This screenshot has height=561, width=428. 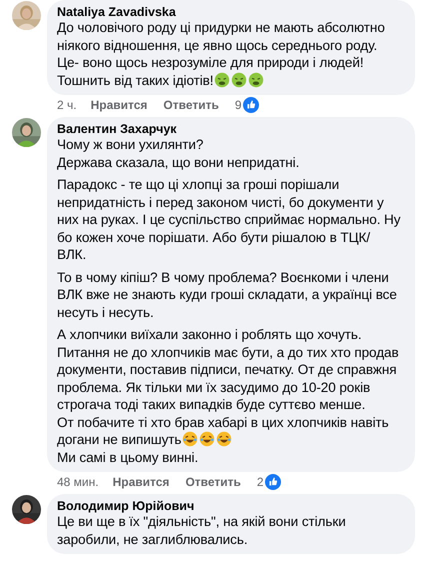 I want to click on comment-text: Держава сказала, що вони непридатні., so click(x=178, y=162).